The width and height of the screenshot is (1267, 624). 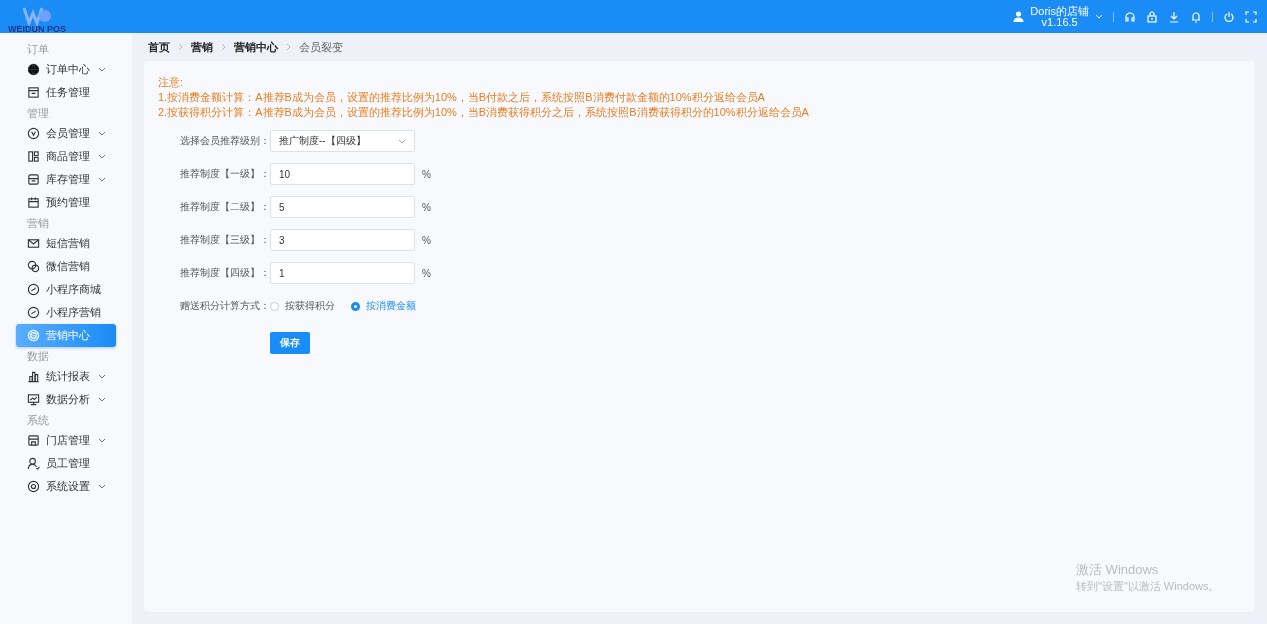 What do you see at coordinates (224, 273) in the screenshot?
I see `field-label: 推荐制度【四级】：` at bounding box center [224, 273].